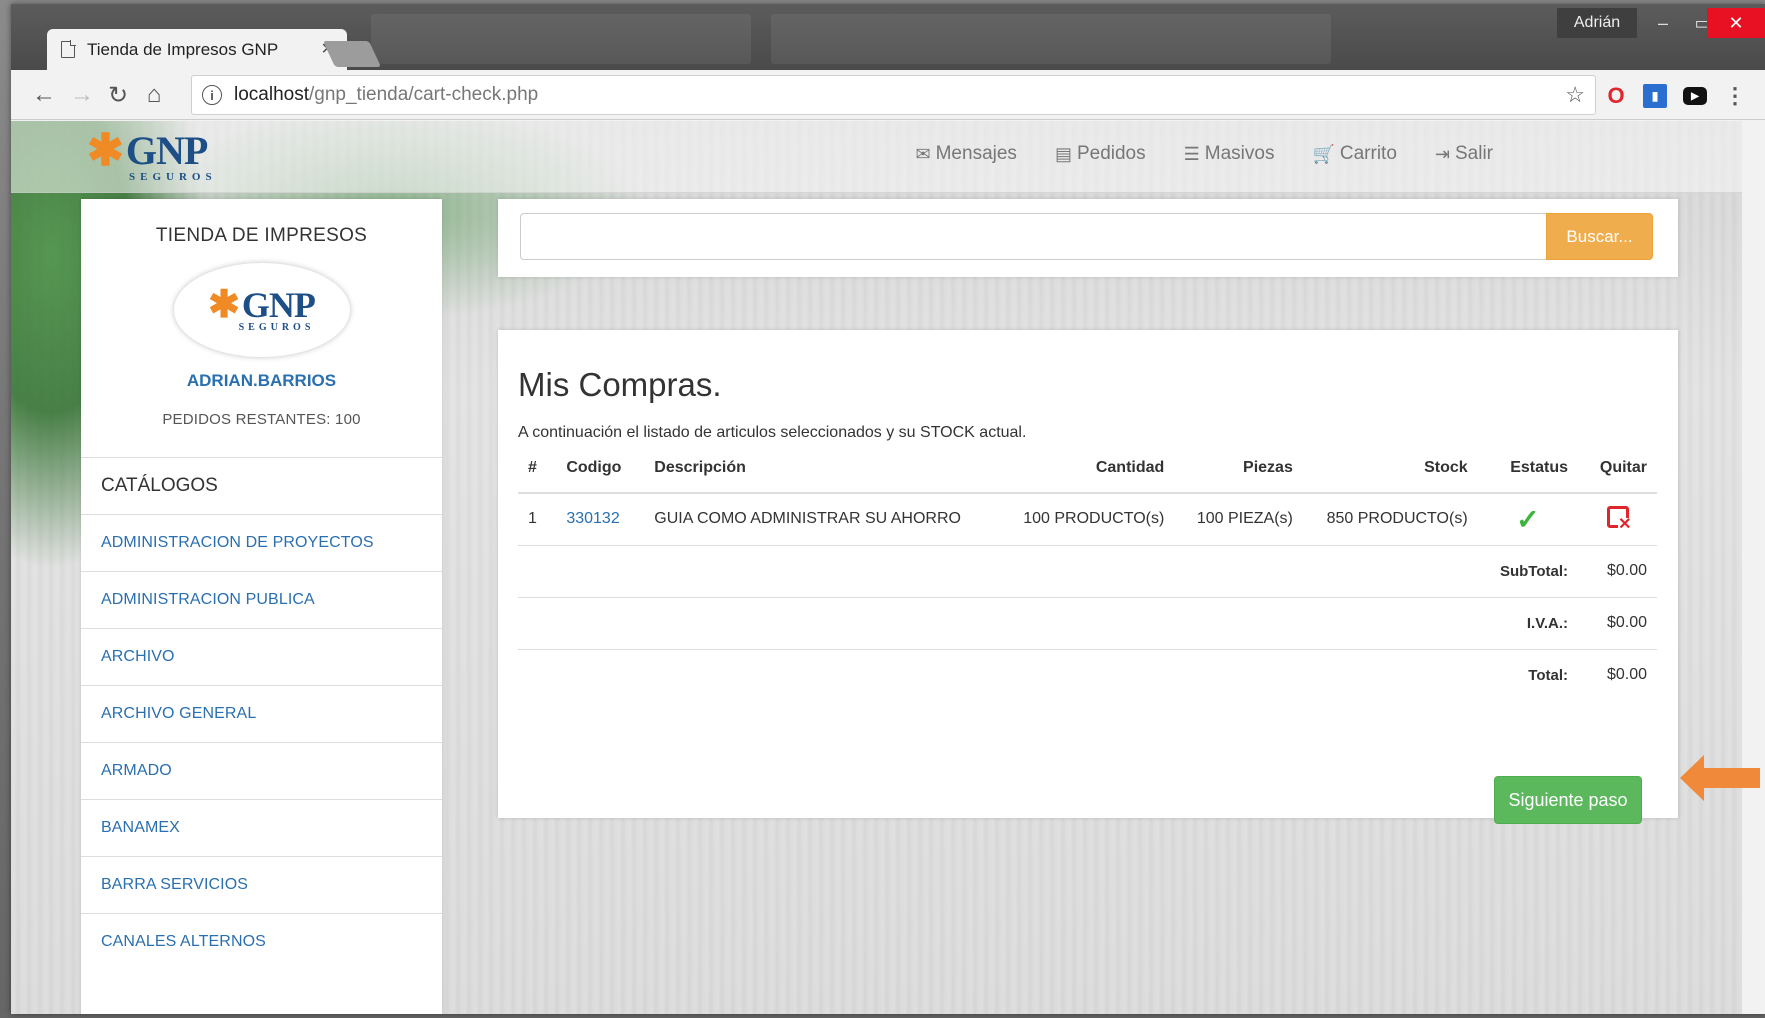 The height and width of the screenshot is (1018, 1765). I want to click on sidebar-logo: ✱ GNP SEGUROS, so click(261, 310).